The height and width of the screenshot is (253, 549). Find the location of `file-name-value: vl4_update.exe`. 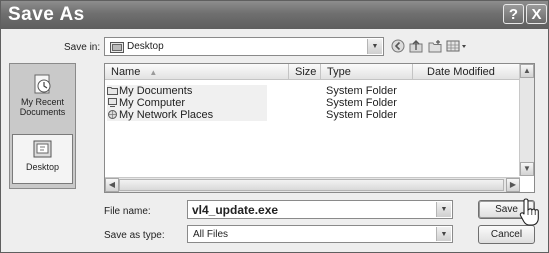

file-name-value: vl4_update.exe is located at coordinates (235, 210).